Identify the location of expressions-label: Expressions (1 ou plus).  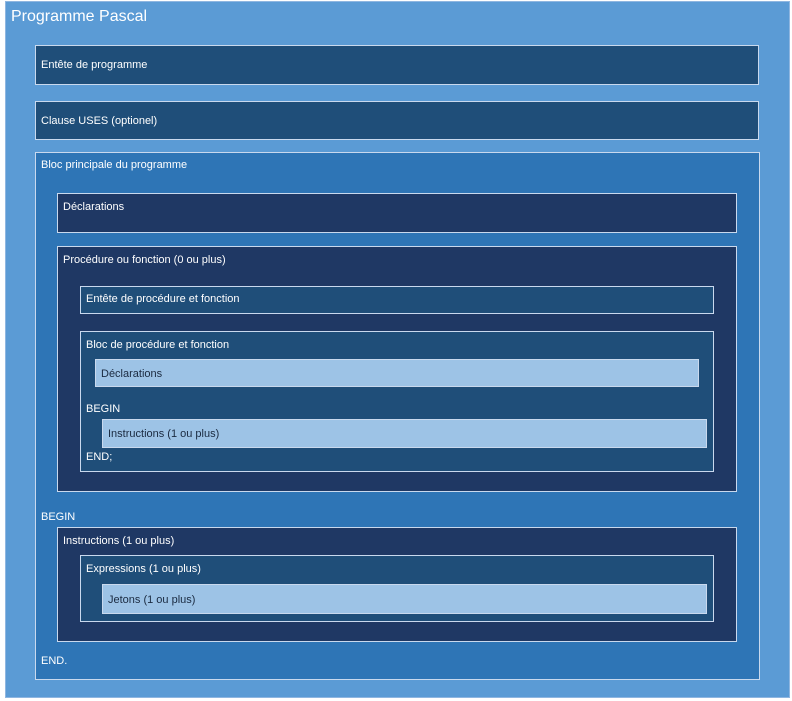
(143, 569).